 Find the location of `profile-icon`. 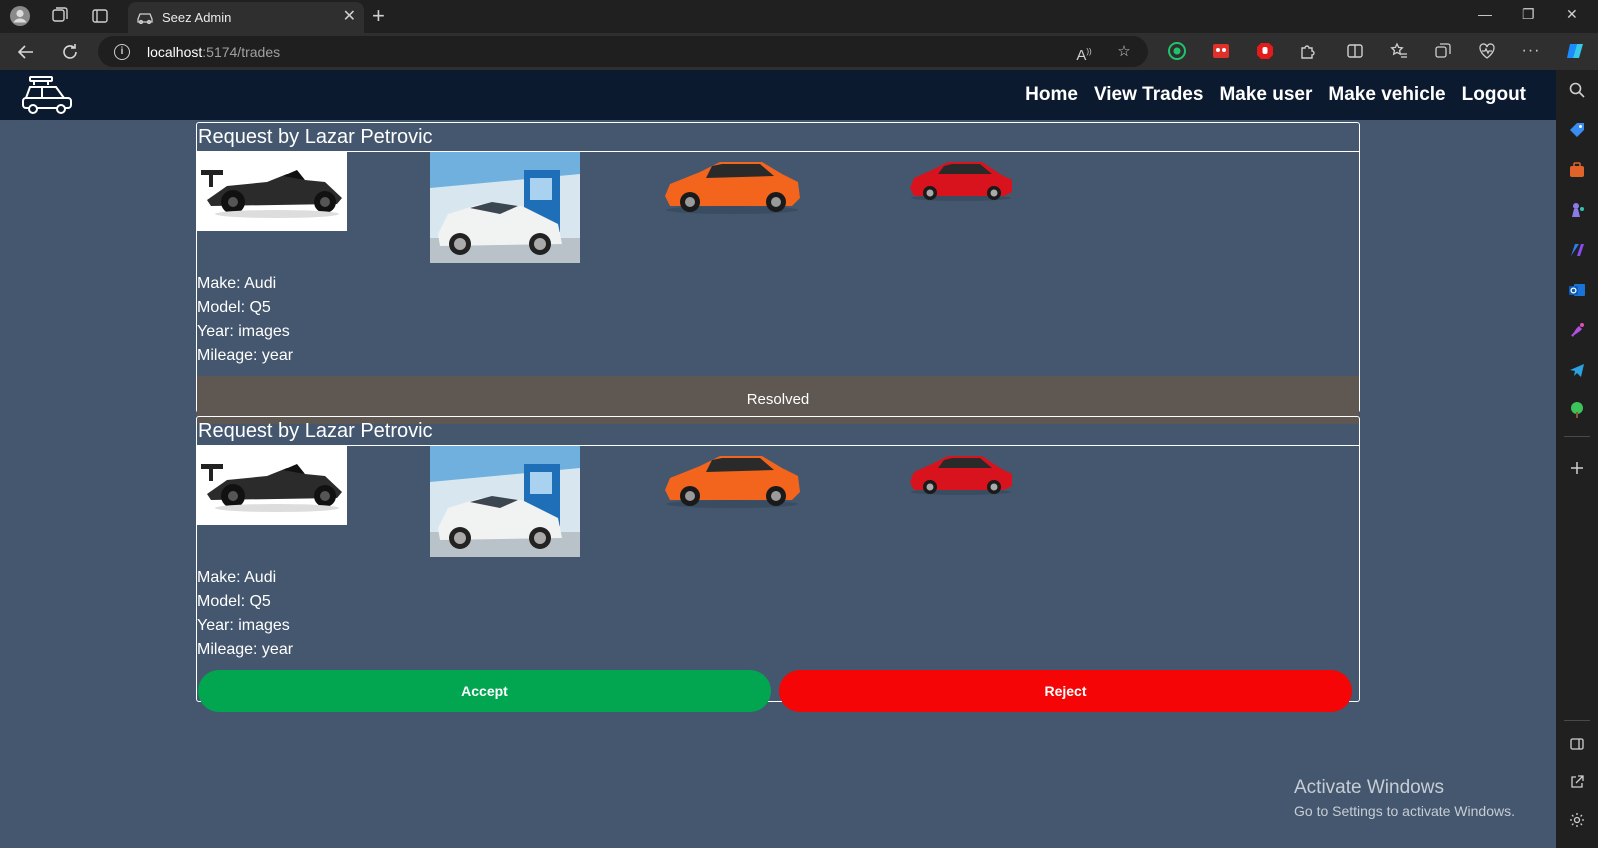

profile-icon is located at coordinates (20, 16).